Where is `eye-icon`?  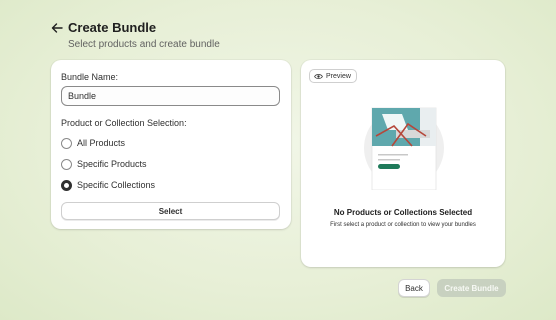
eye-icon is located at coordinates (318, 76).